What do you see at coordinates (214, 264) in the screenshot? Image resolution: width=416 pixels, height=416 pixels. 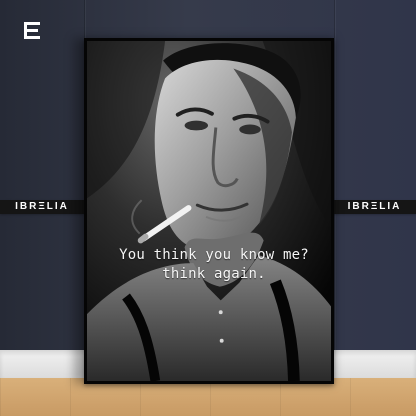 I see `poster-quote: You think you know me? think again.` at bounding box center [214, 264].